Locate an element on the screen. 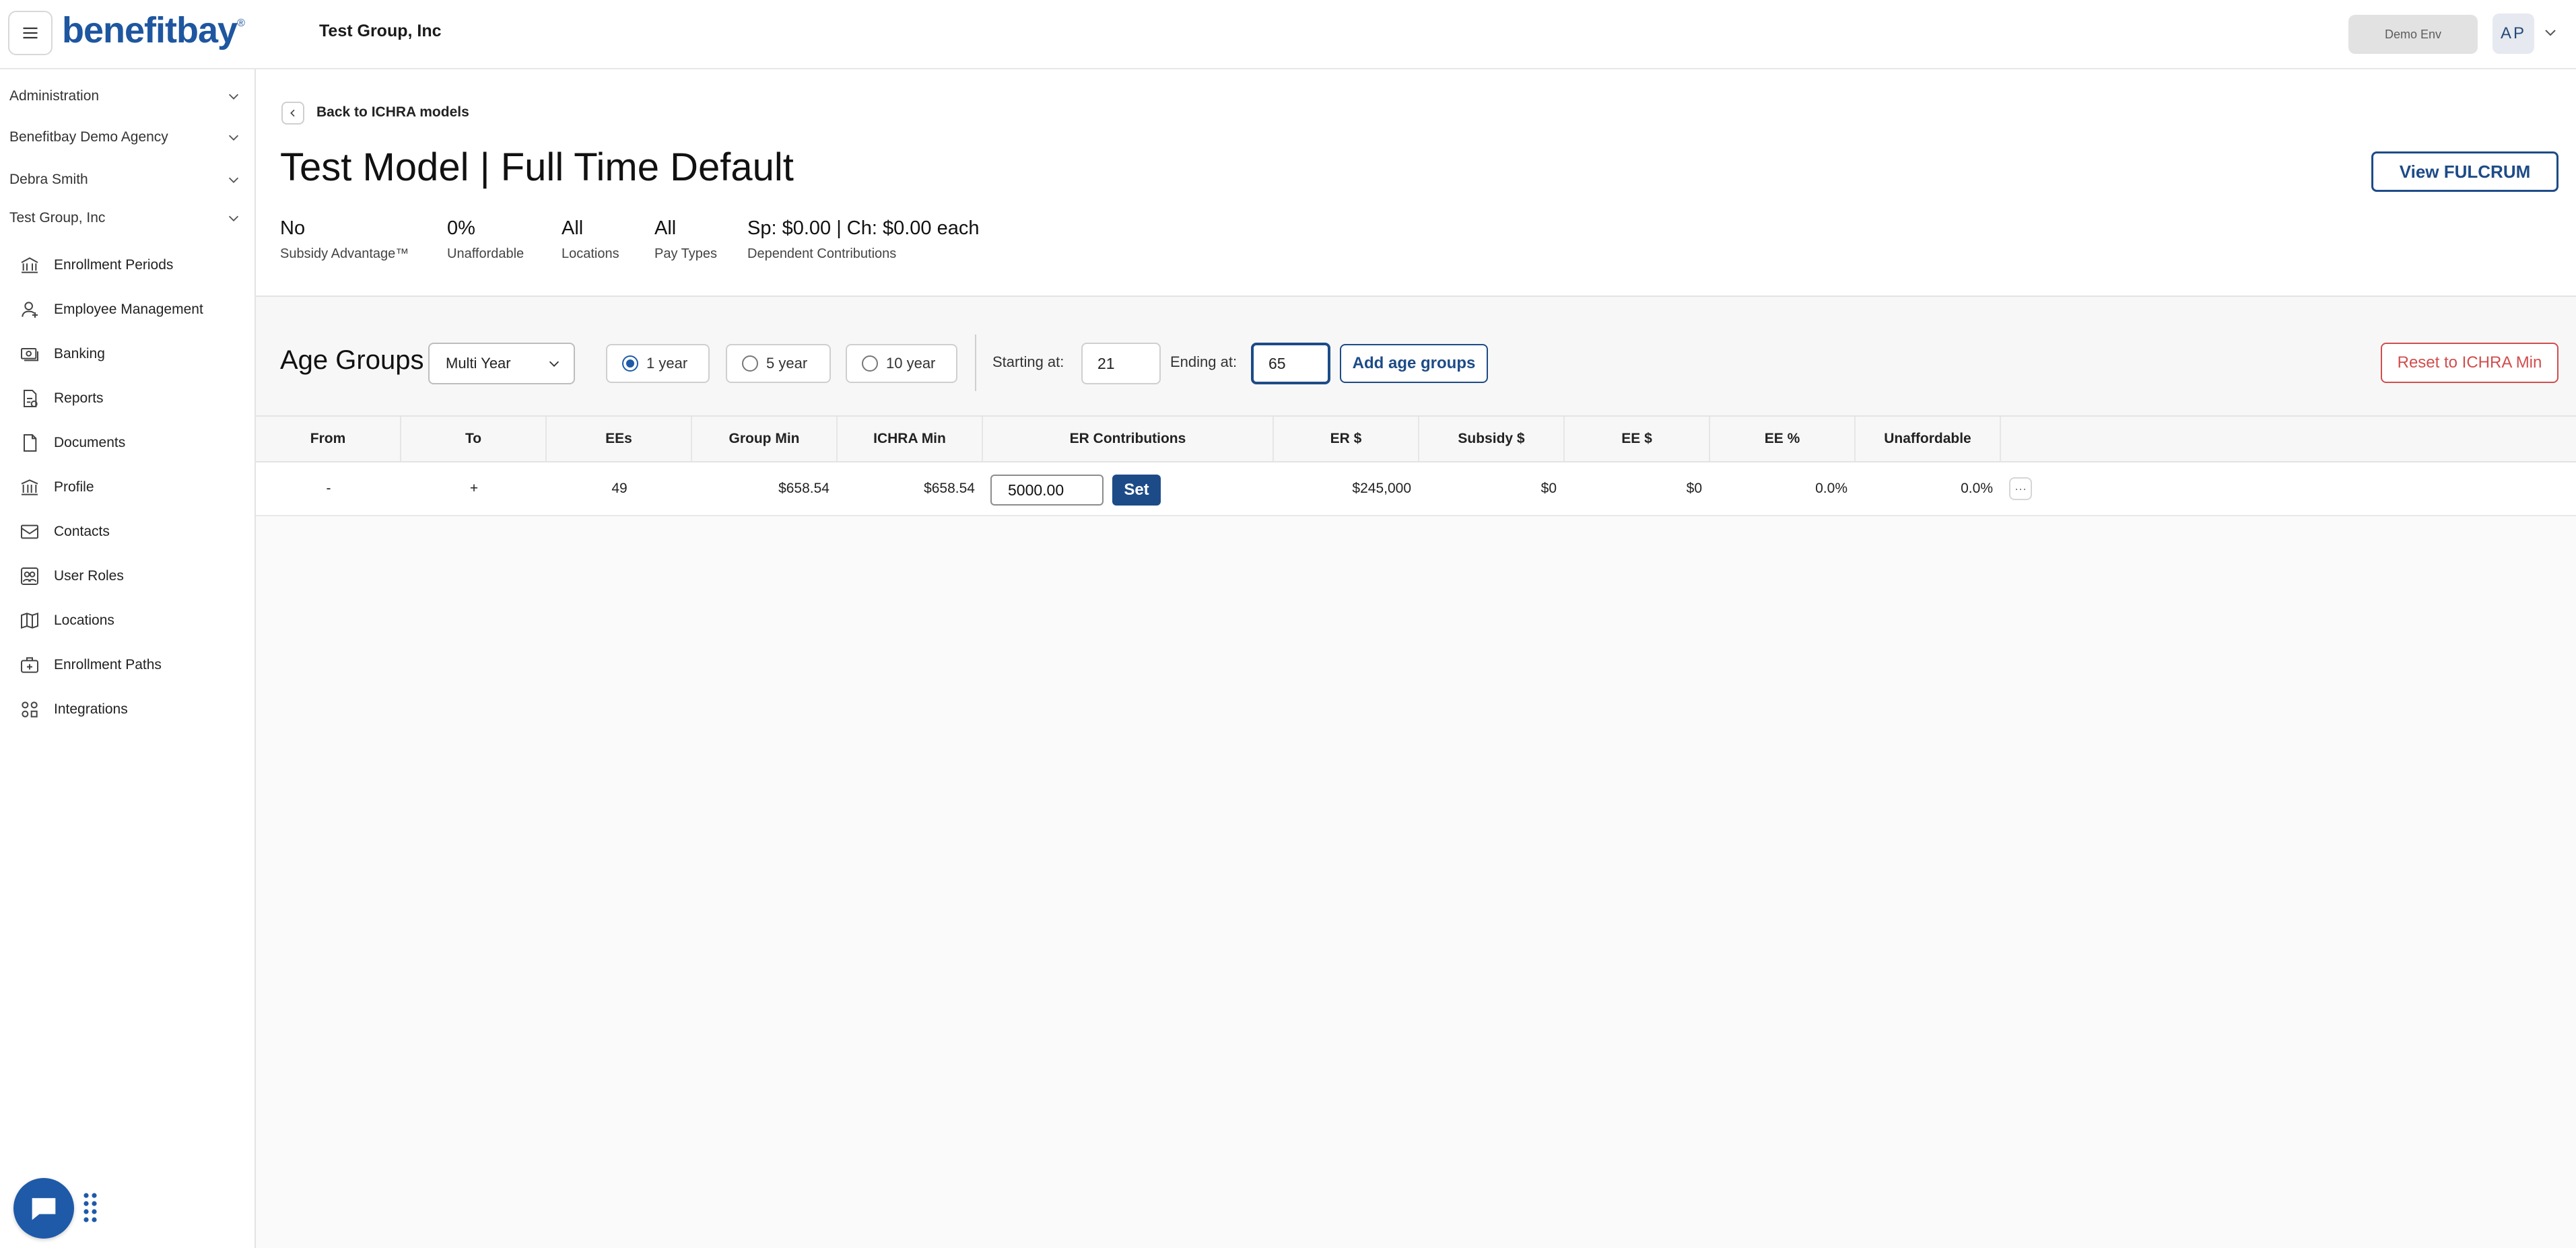  apps-icon is located at coordinates (29, 709).